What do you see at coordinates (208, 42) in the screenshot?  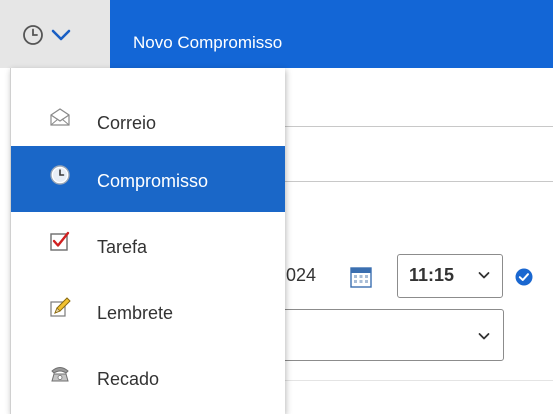 I see `window-title: Novo Compromisso` at bounding box center [208, 42].